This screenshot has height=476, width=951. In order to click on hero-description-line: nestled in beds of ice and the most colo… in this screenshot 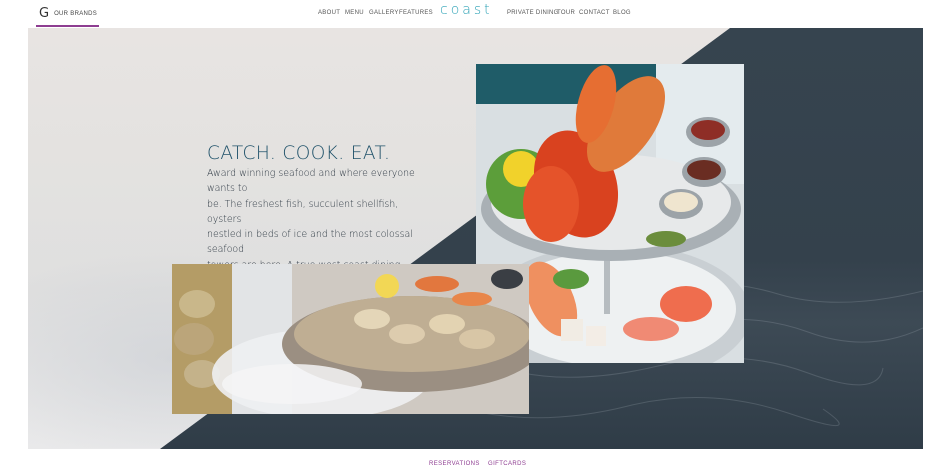, I will do `click(310, 242)`.